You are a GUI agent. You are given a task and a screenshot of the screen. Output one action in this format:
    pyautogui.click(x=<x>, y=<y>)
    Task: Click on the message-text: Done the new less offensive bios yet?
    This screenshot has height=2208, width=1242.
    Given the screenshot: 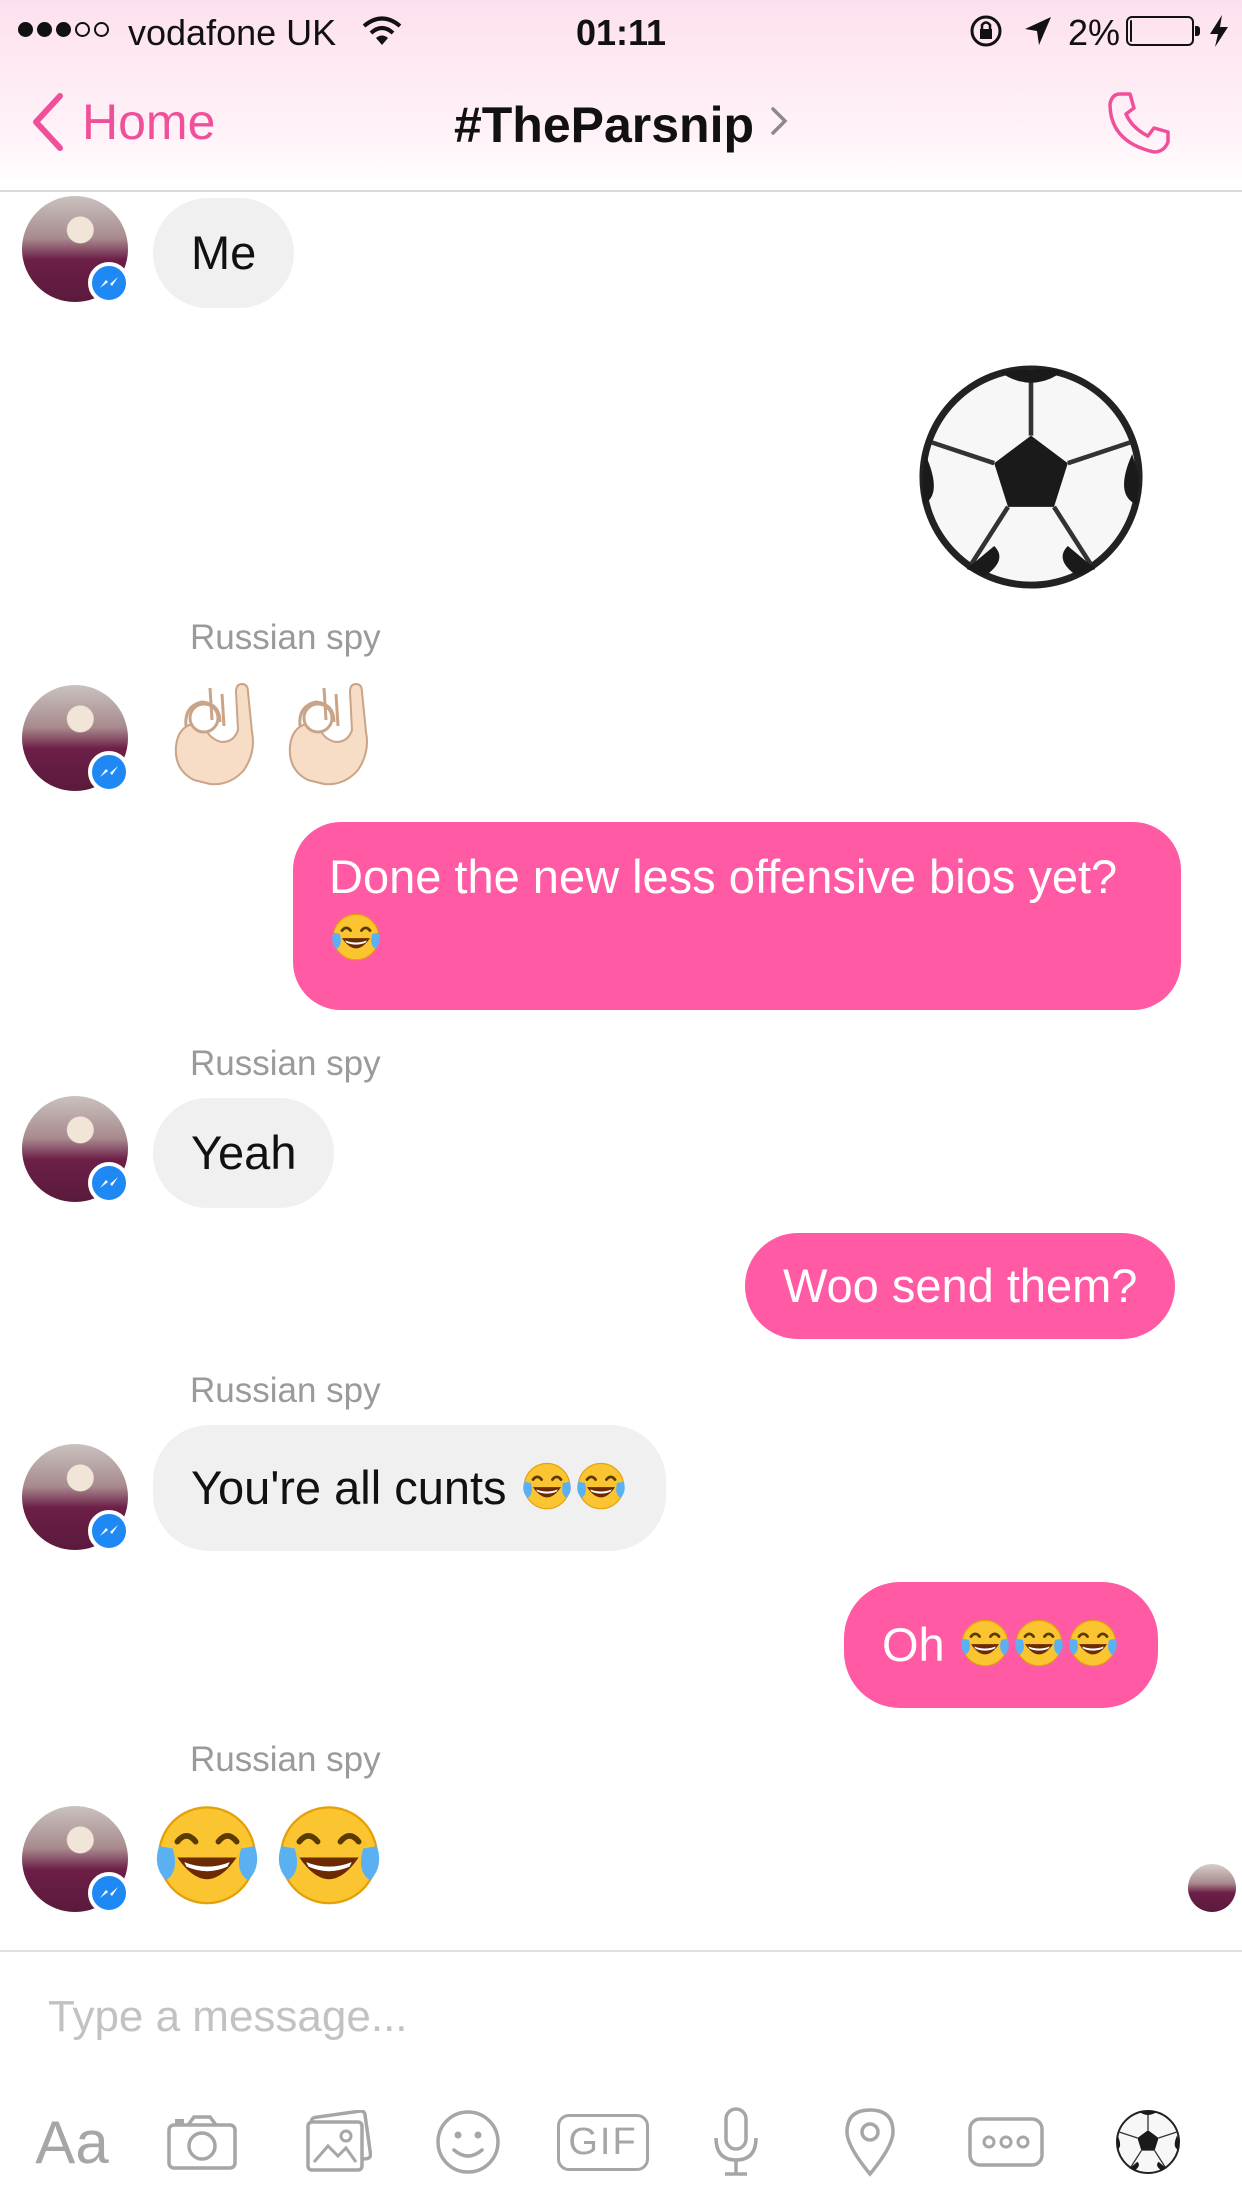 What is the action you would take?
    pyautogui.click(x=723, y=876)
    